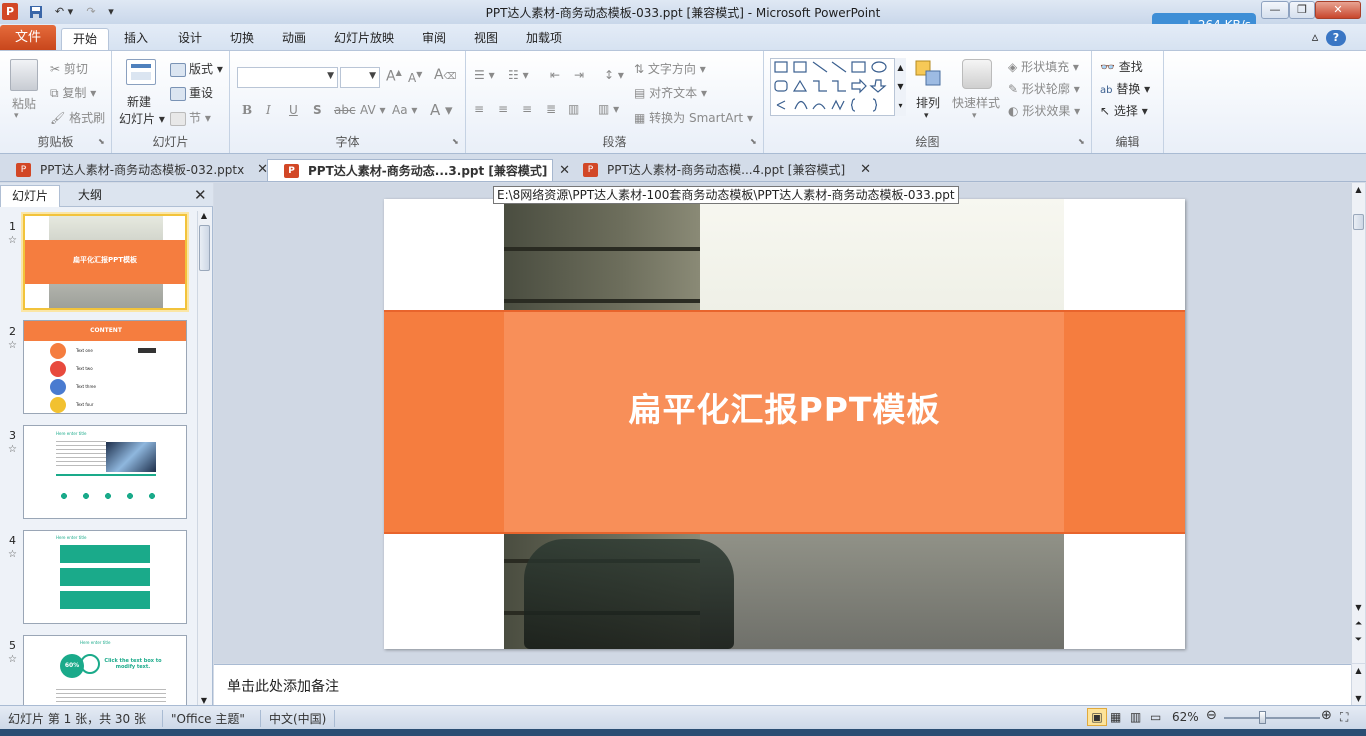 The width and height of the screenshot is (1366, 736). I want to click on font-family-dropdown-icon: ▼, so click(330, 76).